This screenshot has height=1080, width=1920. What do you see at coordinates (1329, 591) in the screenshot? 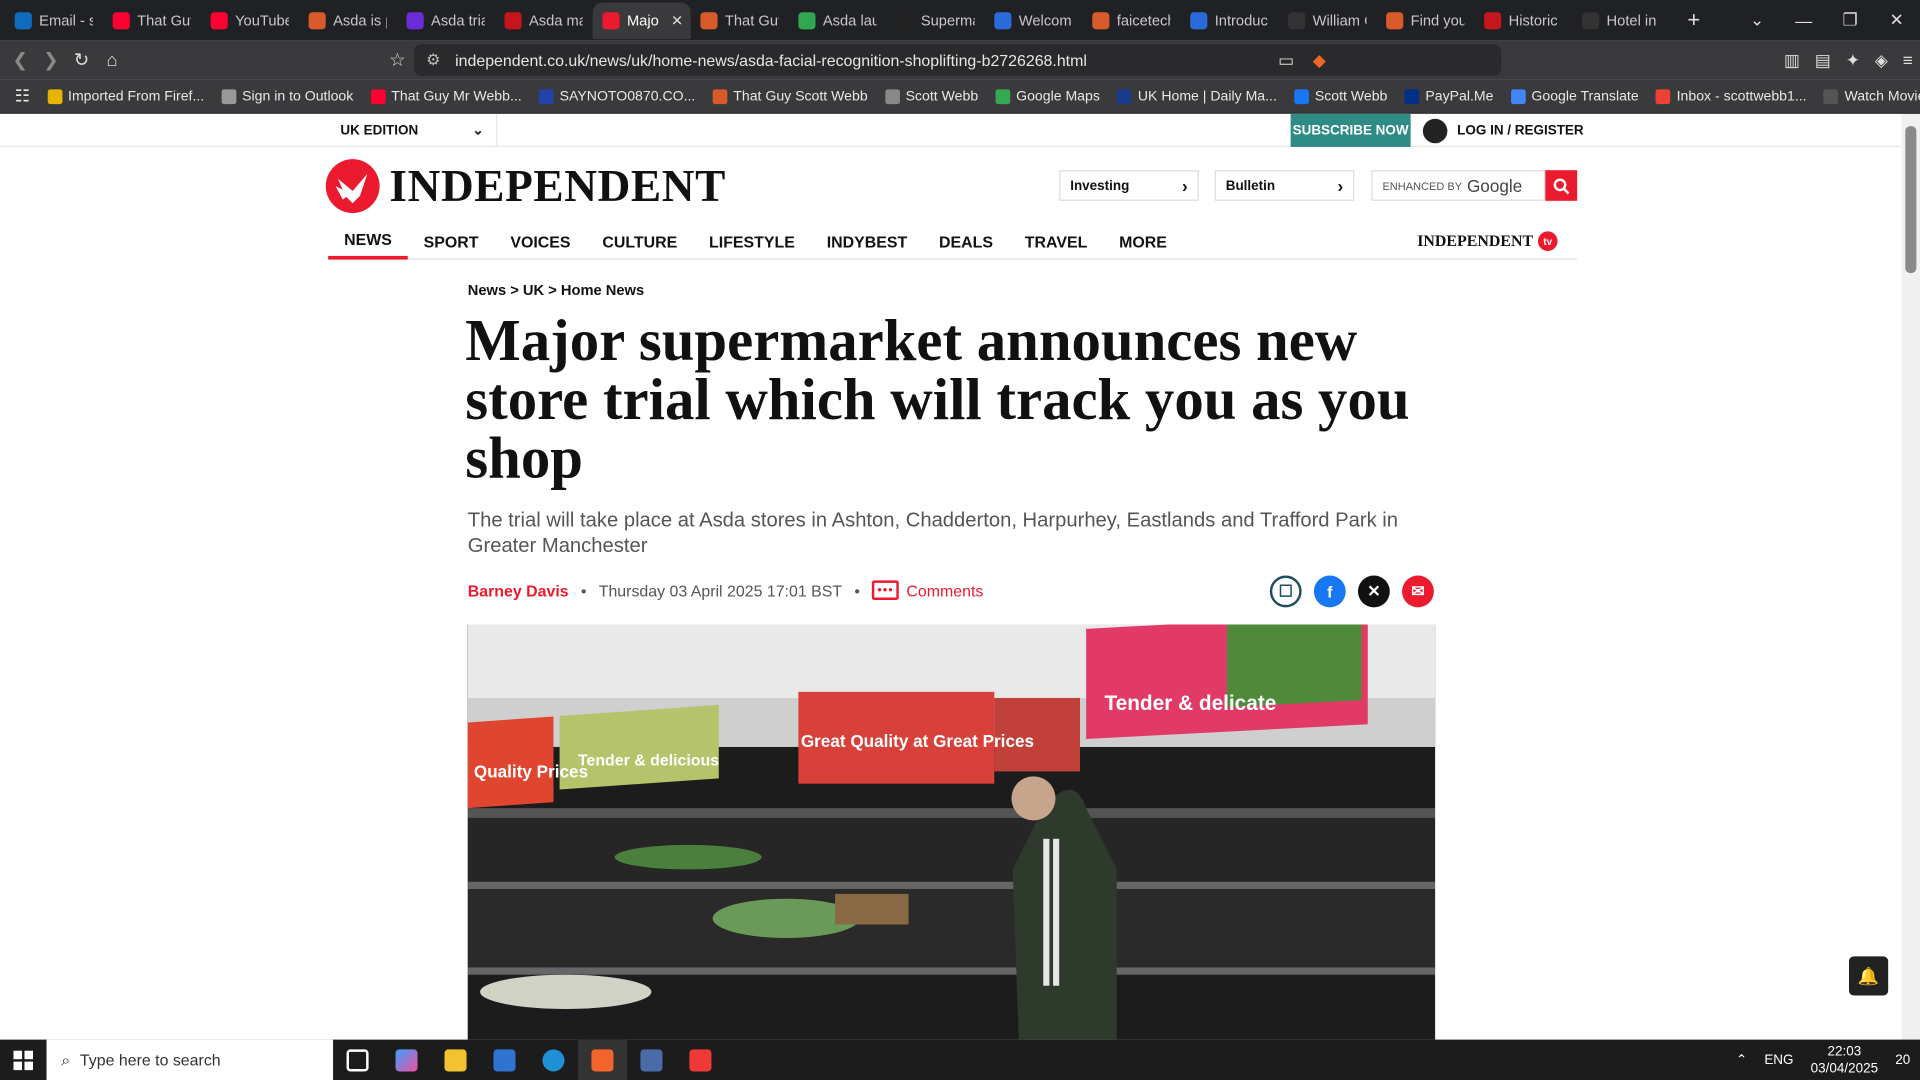
I see `facebook-share-icon: f` at bounding box center [1329, 591].